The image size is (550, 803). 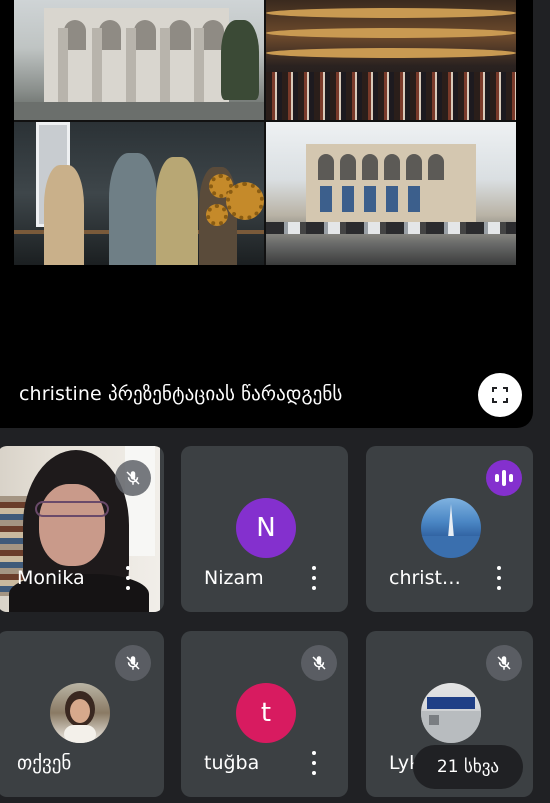 I want to click on slide-photo-auditorium, so click(x=391, y=60).